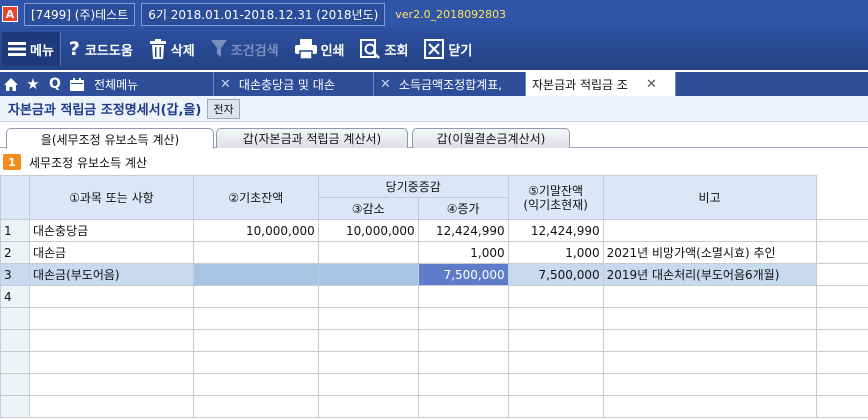 The width and height of the screenshot is (868, 420). I want to click on subtab-eul: 을(세무조정 유보소득 계산), so click(110, 138).